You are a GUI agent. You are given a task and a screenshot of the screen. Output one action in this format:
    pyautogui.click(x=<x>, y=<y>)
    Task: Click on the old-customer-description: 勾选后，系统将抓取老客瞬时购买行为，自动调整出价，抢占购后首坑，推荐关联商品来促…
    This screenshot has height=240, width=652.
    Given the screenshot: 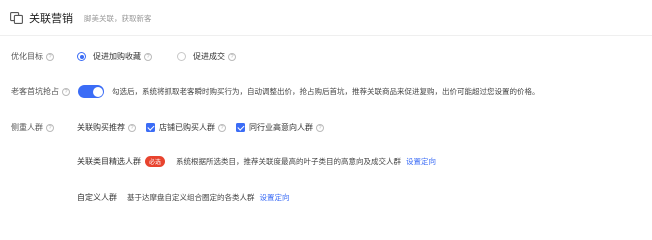 What is the action you would take?
    pyautogui.click(x=326, y=91)
    